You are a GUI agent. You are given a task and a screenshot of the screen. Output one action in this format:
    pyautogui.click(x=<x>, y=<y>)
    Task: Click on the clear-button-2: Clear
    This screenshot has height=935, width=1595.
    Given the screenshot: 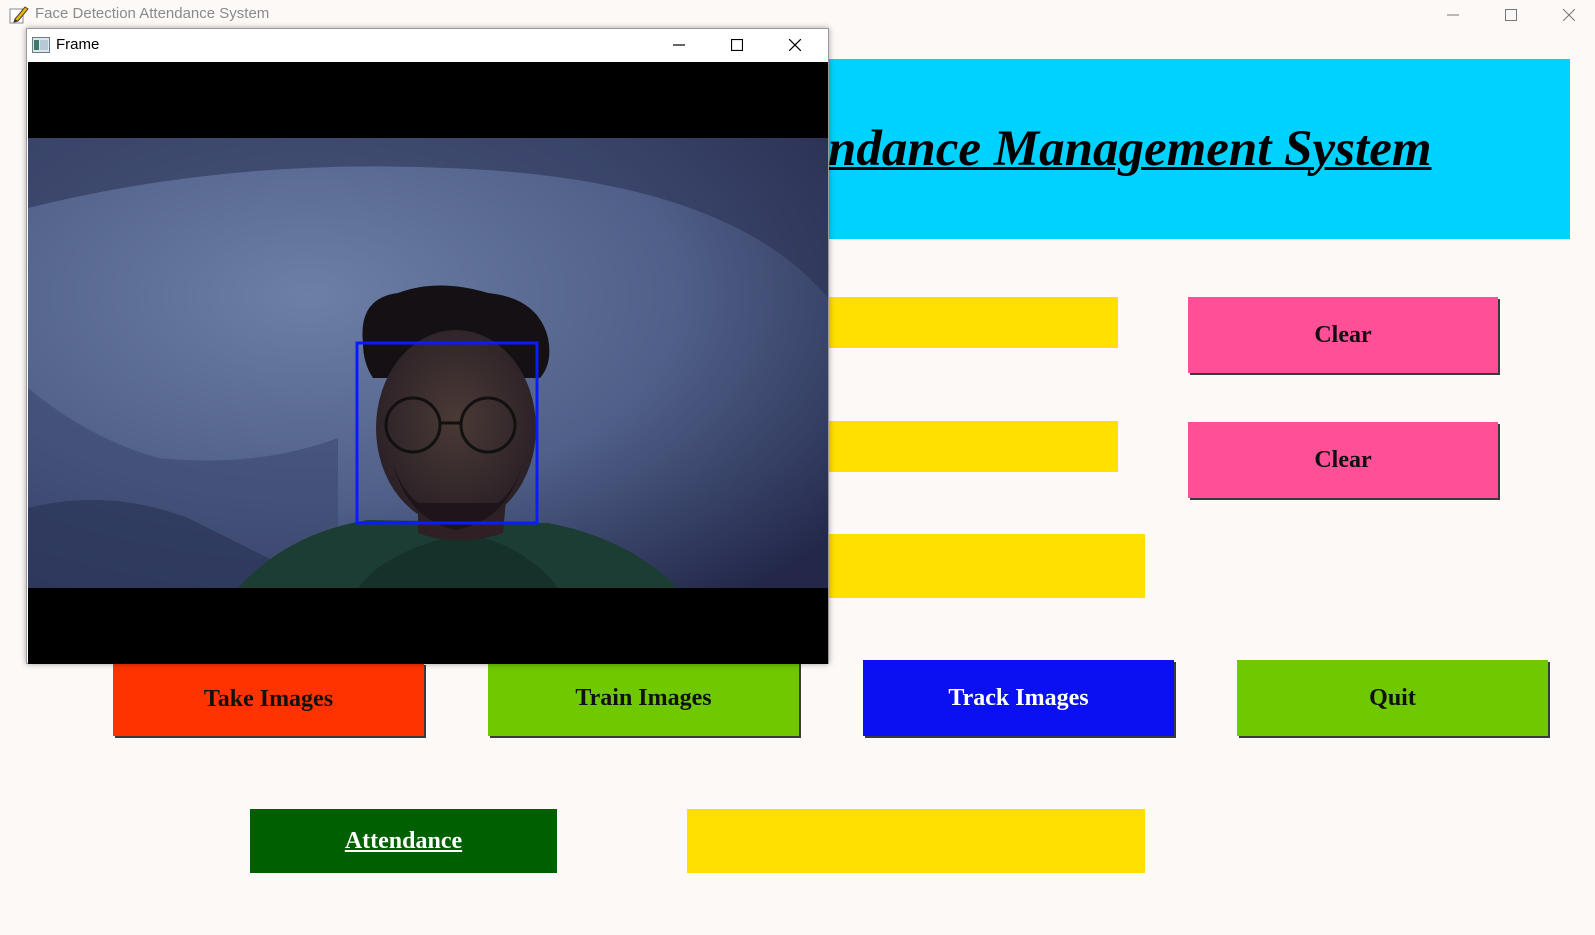 What is the action you would take?
    pyautogui.click(x=1343, y=460)
    